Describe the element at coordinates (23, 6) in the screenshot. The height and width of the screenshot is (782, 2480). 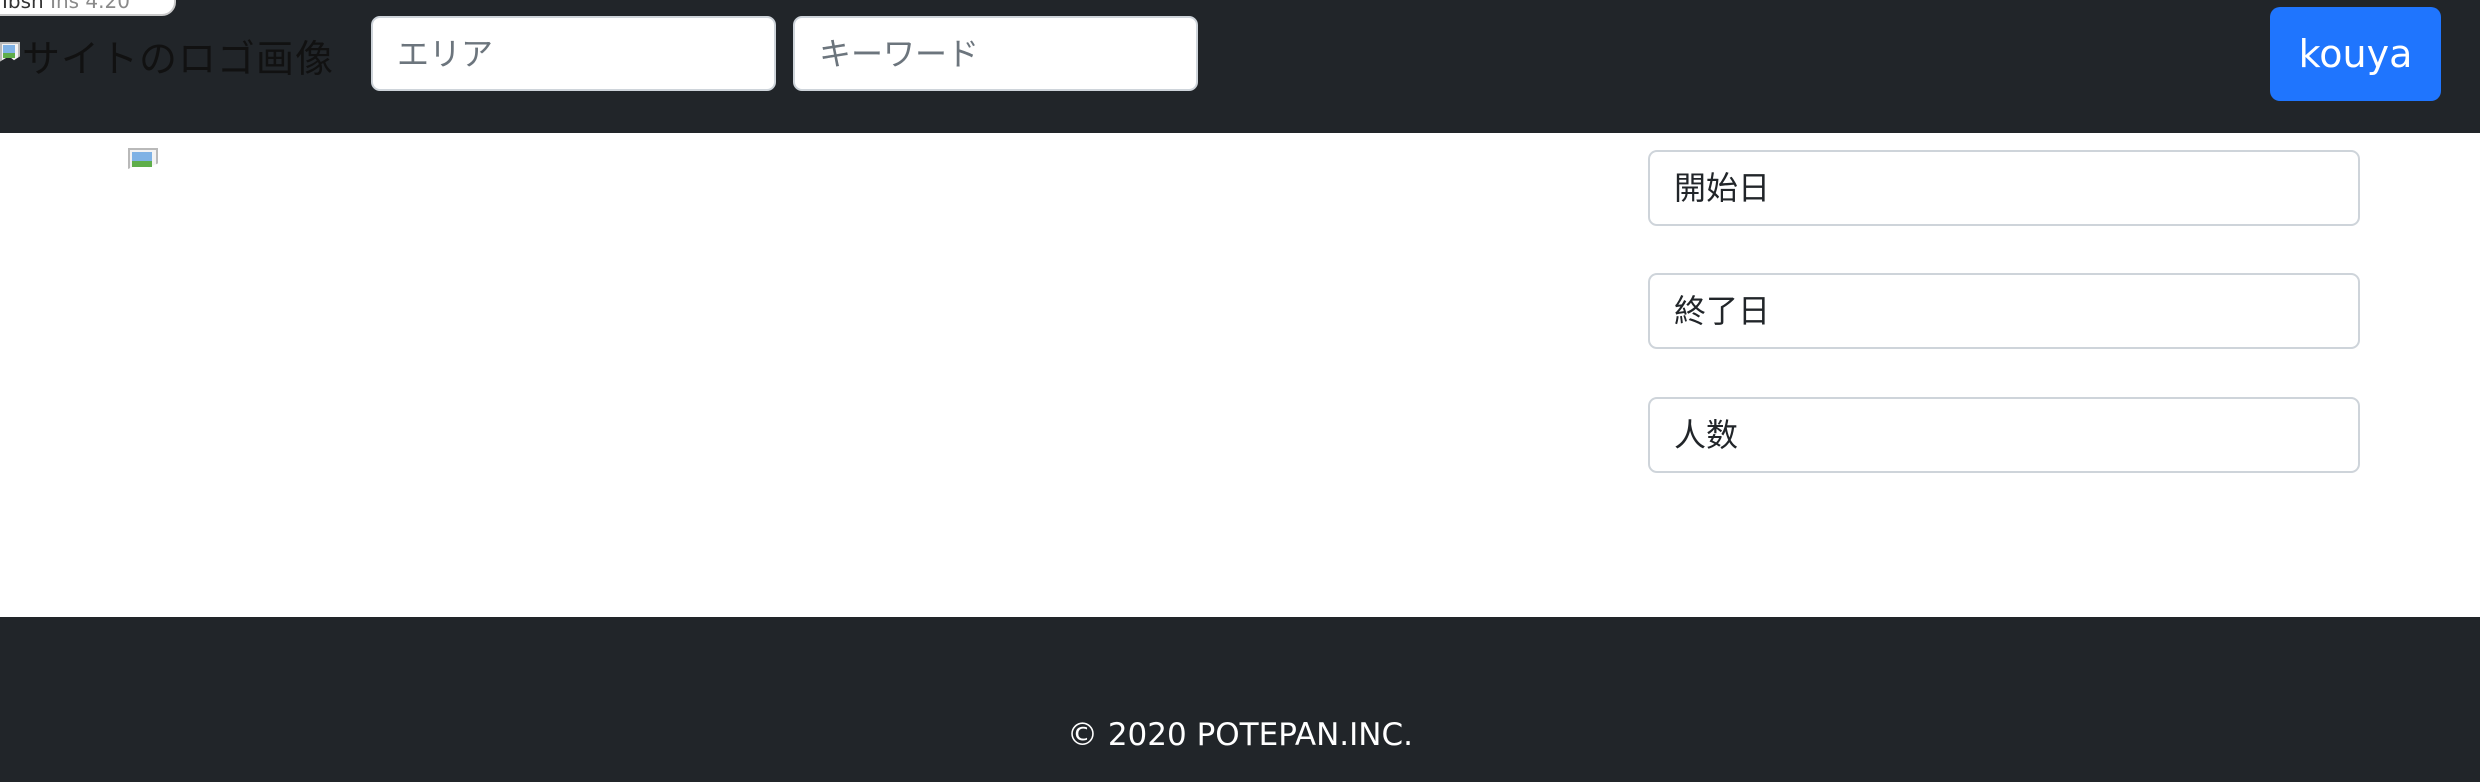
I see `tooltip-text: Ibsn` at that location.